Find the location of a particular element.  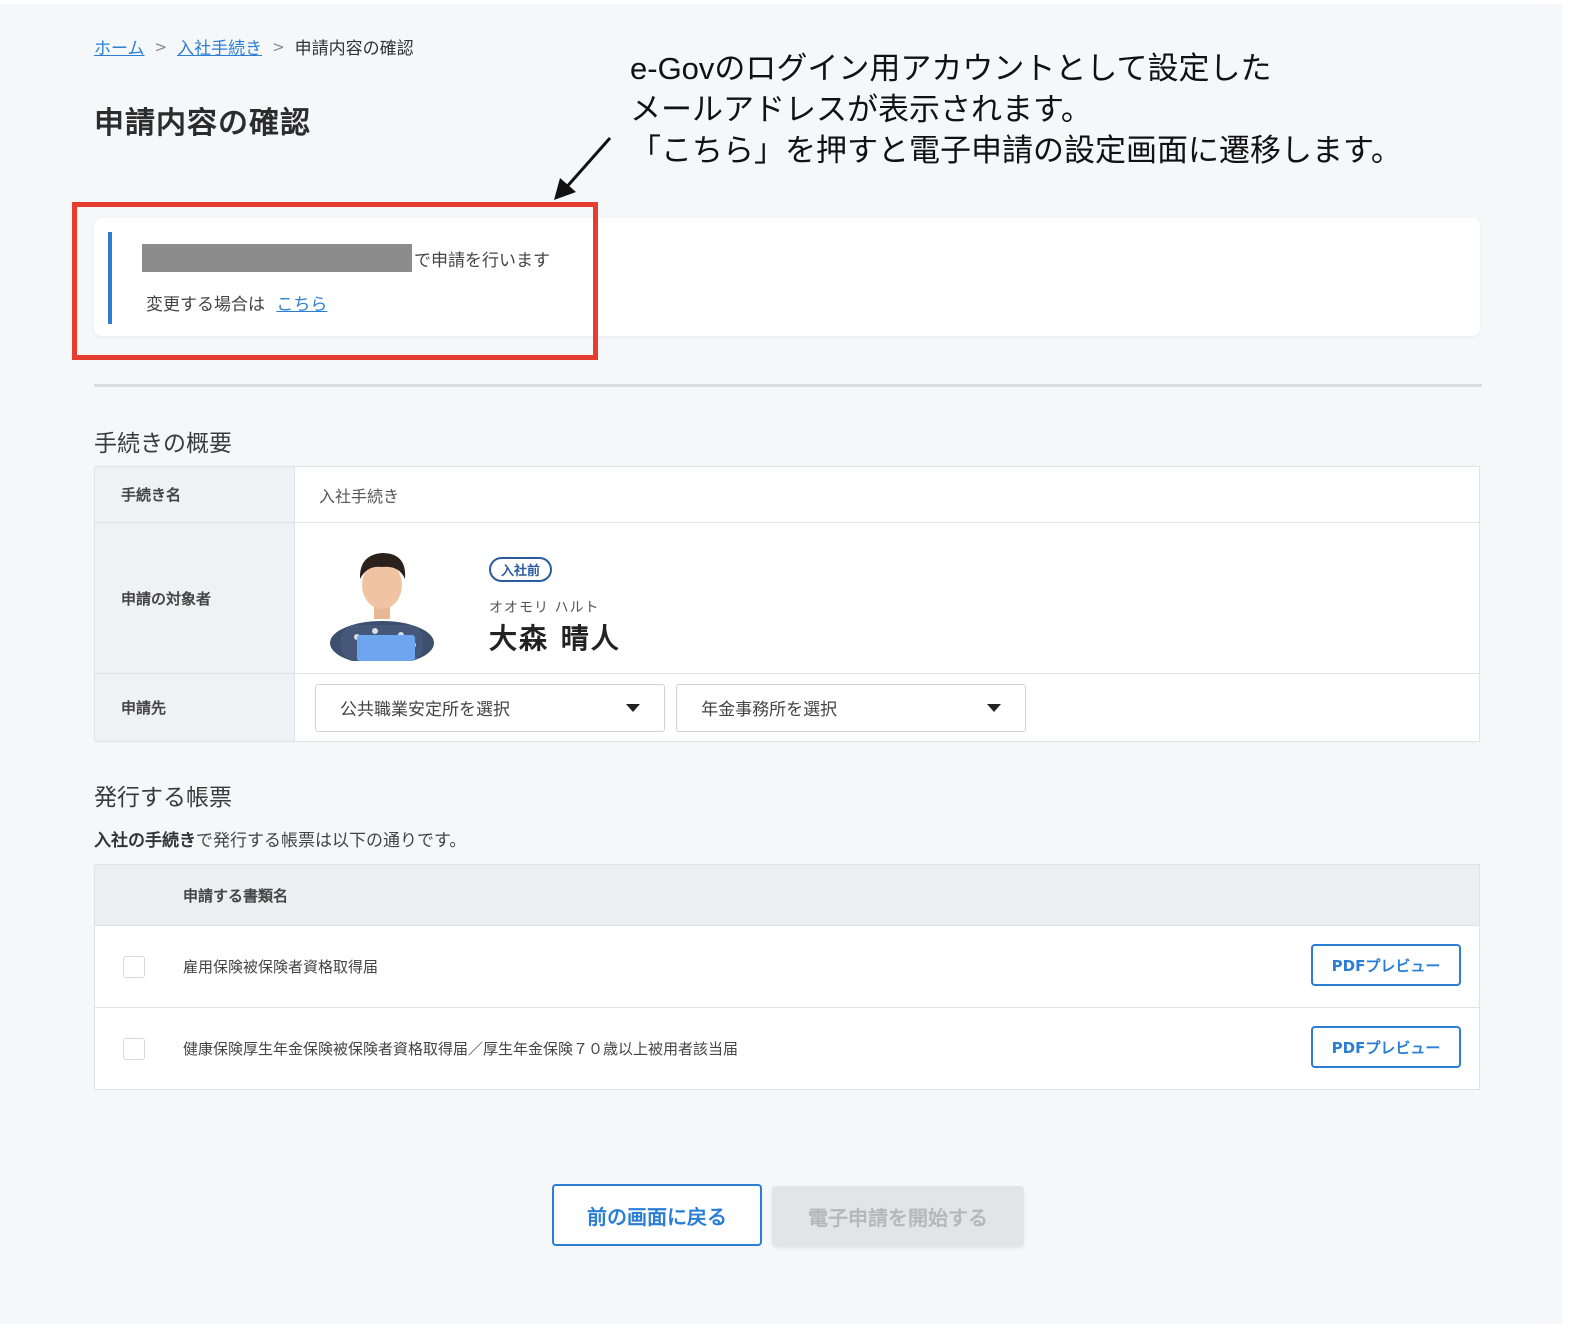

table-row: 手続き名 入社手続き is located at coordinates (787, 494).